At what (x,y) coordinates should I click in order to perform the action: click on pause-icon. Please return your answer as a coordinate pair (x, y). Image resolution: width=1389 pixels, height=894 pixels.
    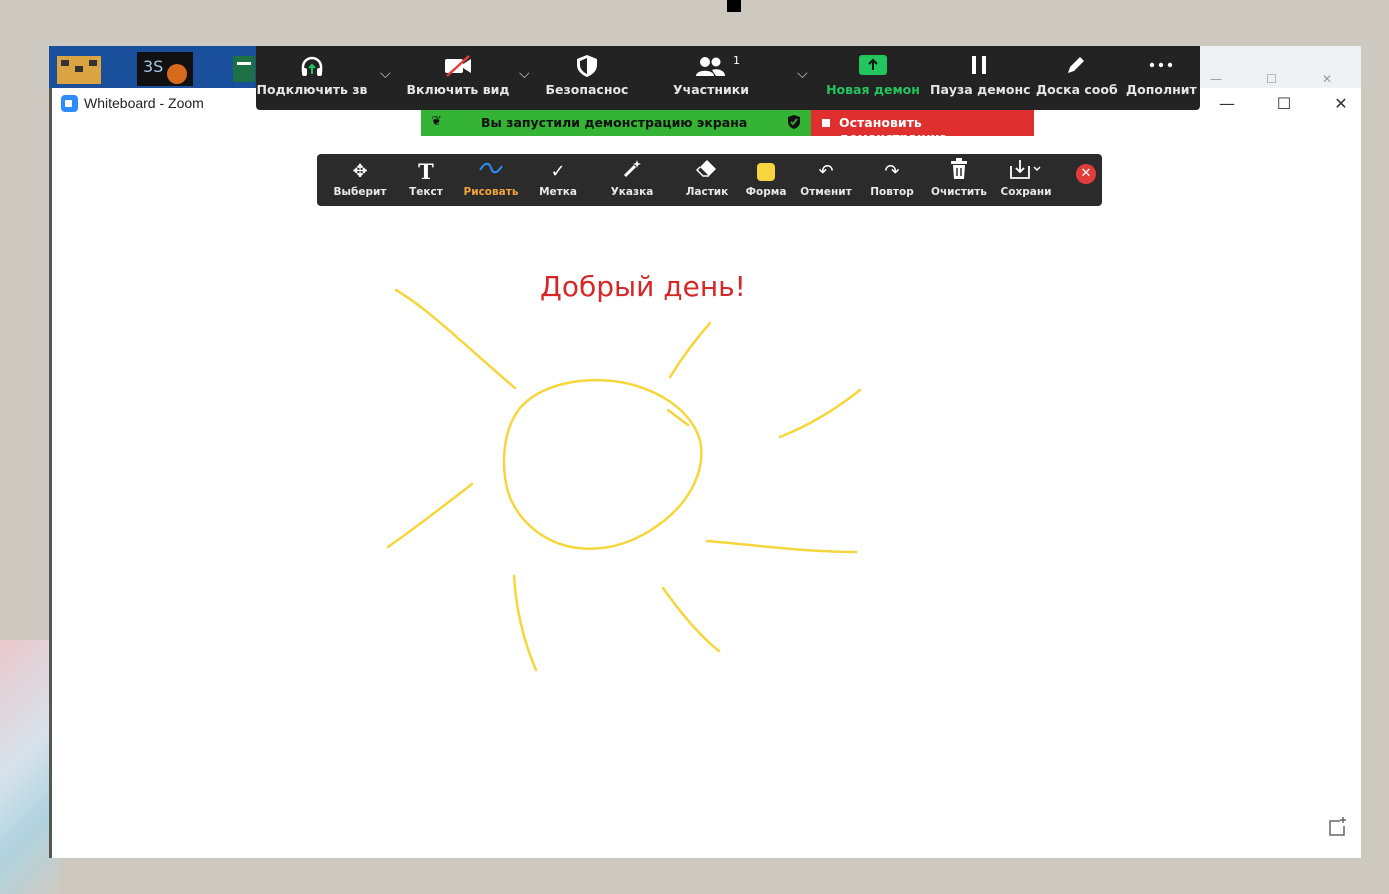
    Looking at the image, I should click on (979, 68).